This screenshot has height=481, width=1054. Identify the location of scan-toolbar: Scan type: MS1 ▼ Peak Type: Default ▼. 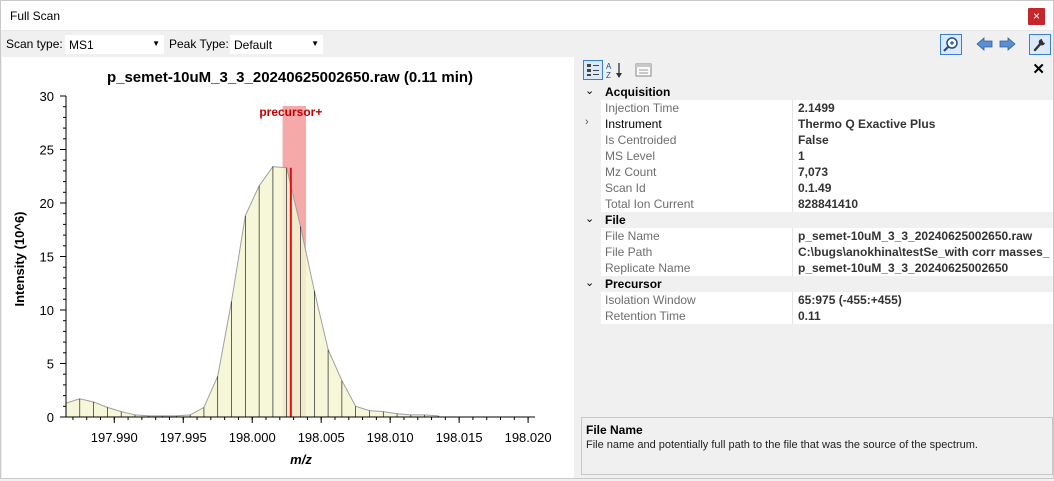
(527, 44).